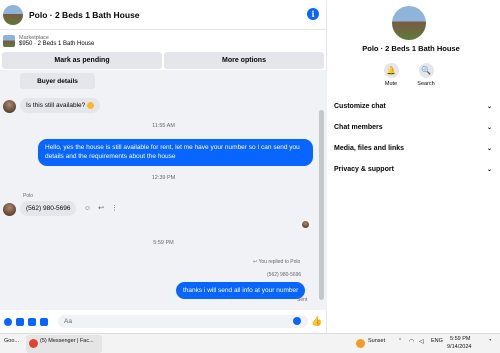 This screenshot has width=500, height=353. I want to click on mute-label: Mute, so click(391, 84).